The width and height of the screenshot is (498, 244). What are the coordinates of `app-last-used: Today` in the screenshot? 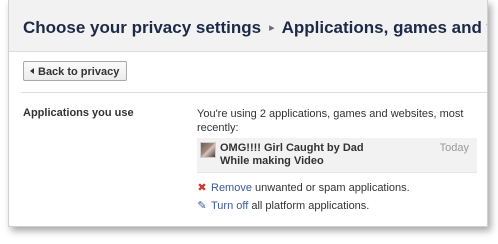 It's located at (454, 148).